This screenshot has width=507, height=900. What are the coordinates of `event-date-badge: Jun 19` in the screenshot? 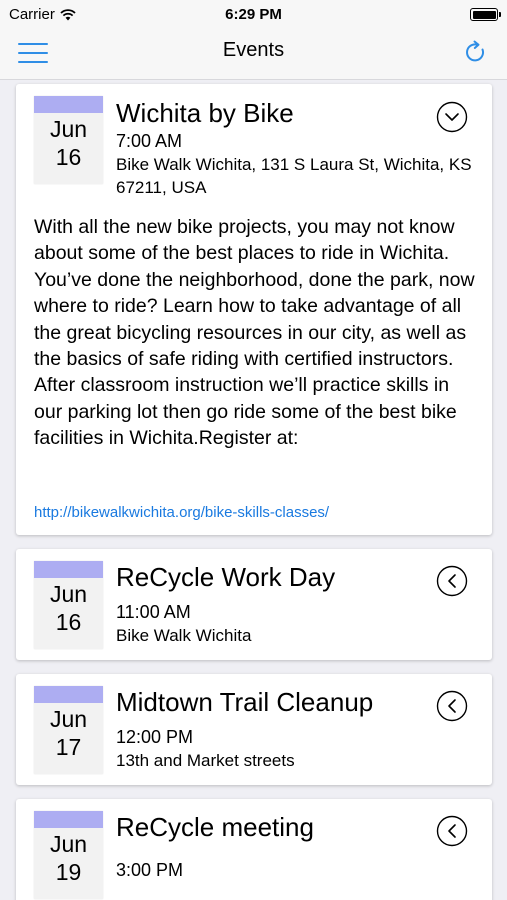 It's located at (68, 855).